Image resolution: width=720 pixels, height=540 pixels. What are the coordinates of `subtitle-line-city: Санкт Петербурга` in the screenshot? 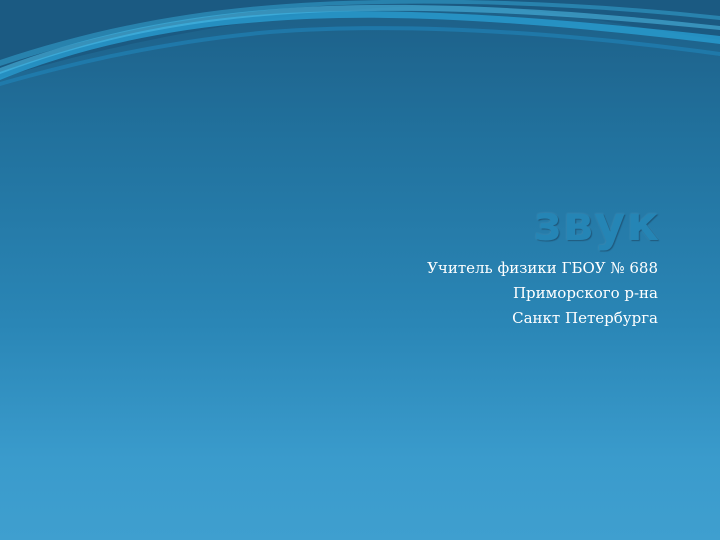 It's located at (585, 318).